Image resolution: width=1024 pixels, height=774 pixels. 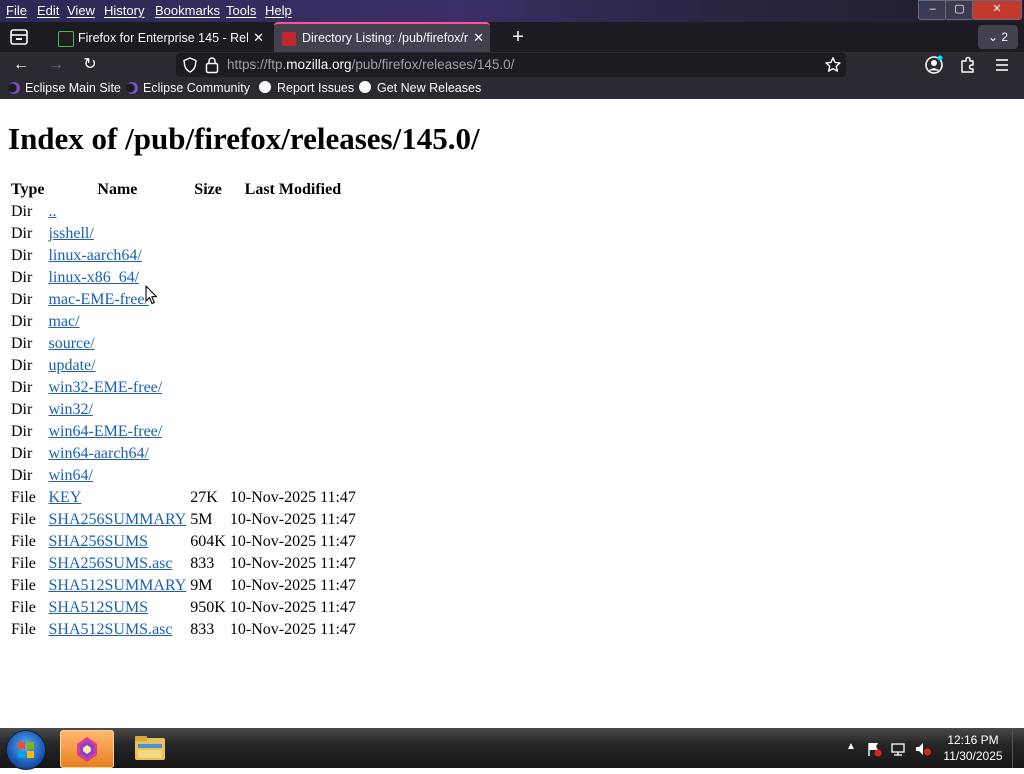 What do you see at coordinates (98, 541) in the screenshot?
I see `entry-link: SHA256SUMS` at bounding box center [98, 541].